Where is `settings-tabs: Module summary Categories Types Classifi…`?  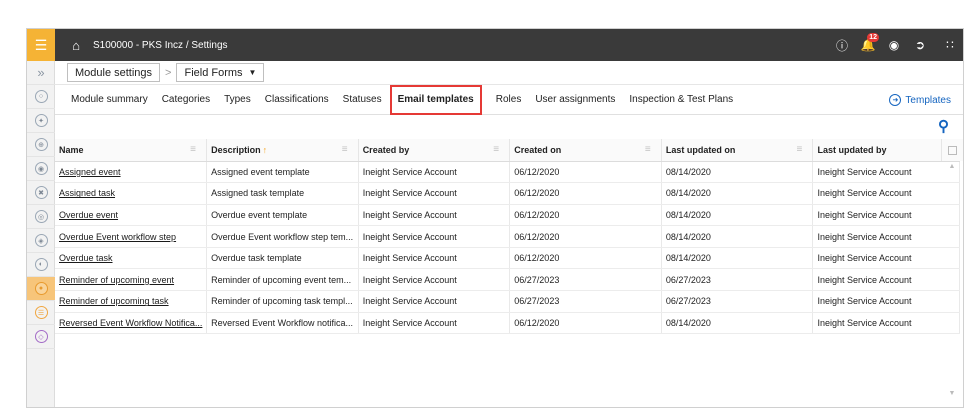 settings-tabs: Module summary Categories Types Classifi… is located at coordinates (509, 99).